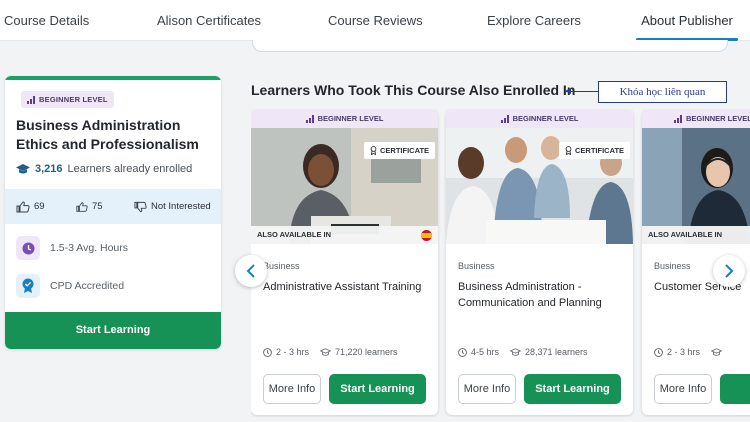 Image resolution: width=750 pixels, height=422 pixels. I want to click on carousel-prev-button, so click(251, 271).